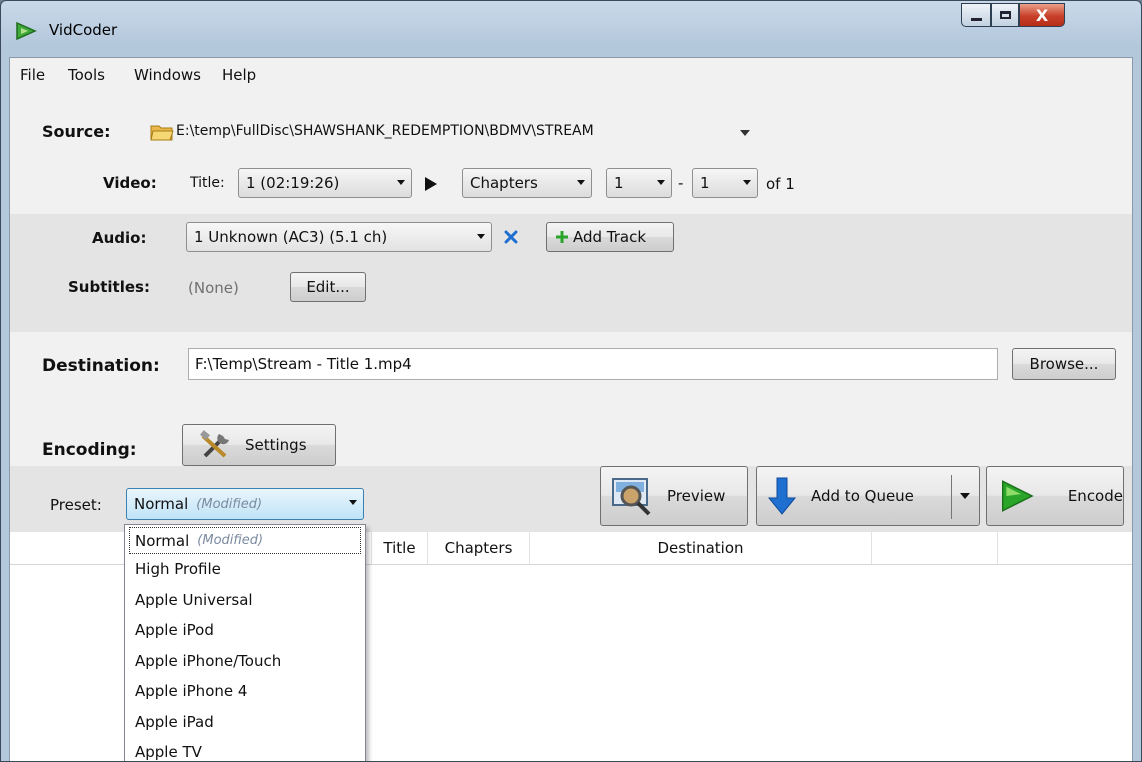 Image resolution: width=1142 pixels, height=762 pixels. Describe the element at coordinates (562, 237) in the screenshot. I see `plus-icon` at that location.